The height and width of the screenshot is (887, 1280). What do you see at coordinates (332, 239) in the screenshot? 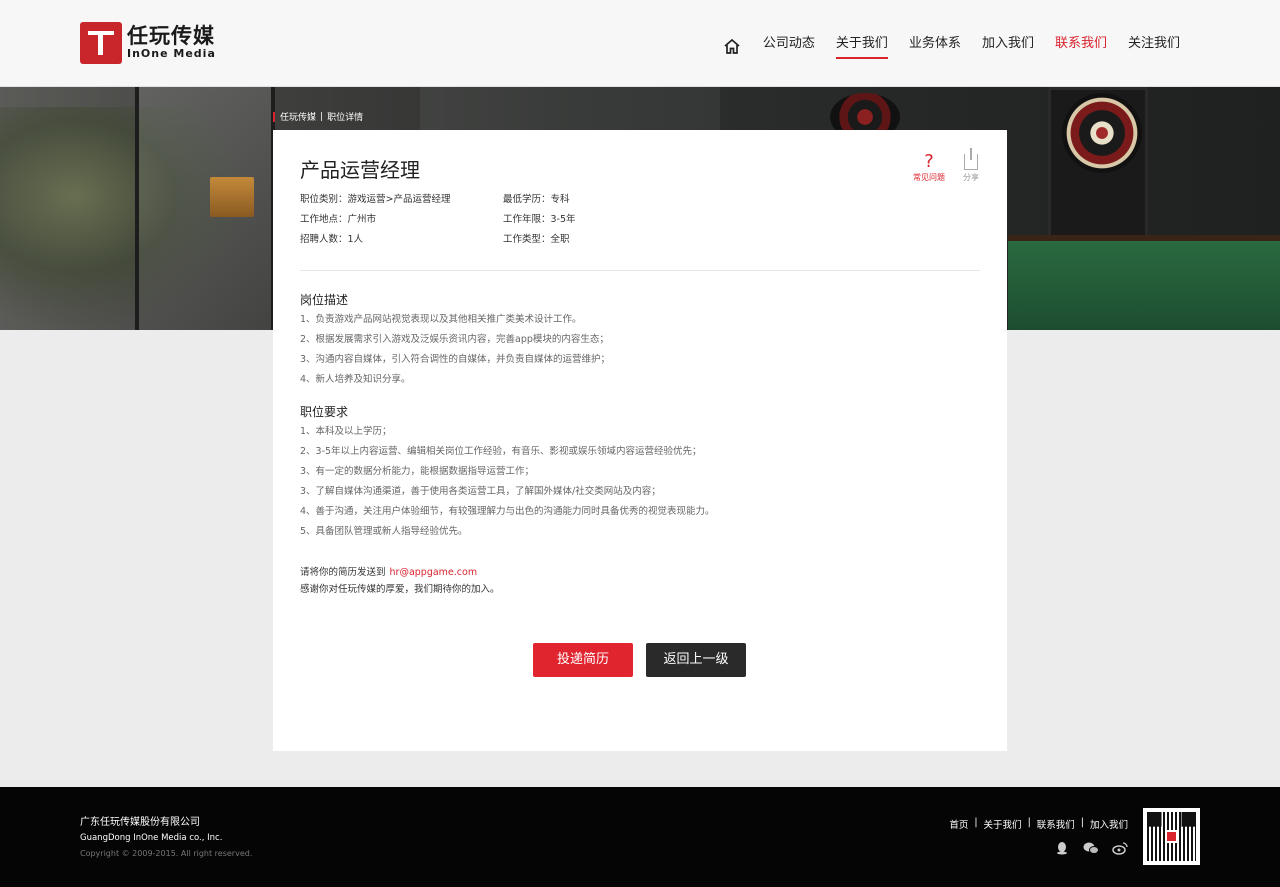
I see `info-headcount: 招聘人数：1人` at bounding box center [332, 239].